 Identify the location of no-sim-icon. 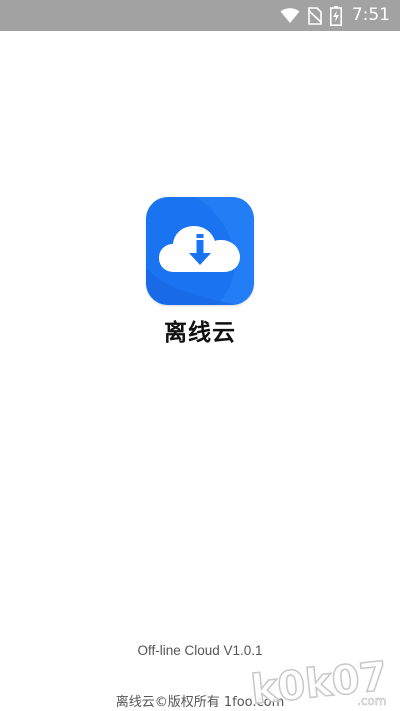
(314, 15).